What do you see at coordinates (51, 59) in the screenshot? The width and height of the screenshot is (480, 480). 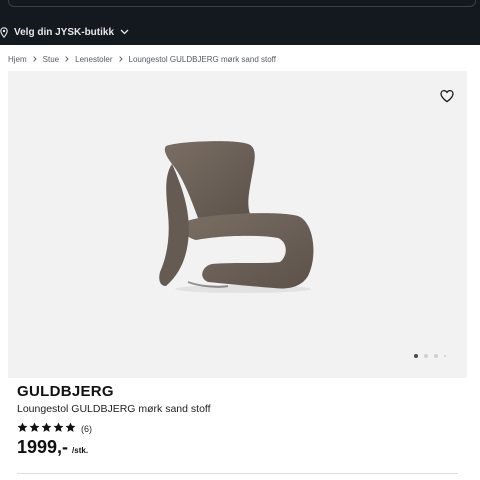 I see `breadcrumb-stue: Stue` at bounding box center [51, 59].